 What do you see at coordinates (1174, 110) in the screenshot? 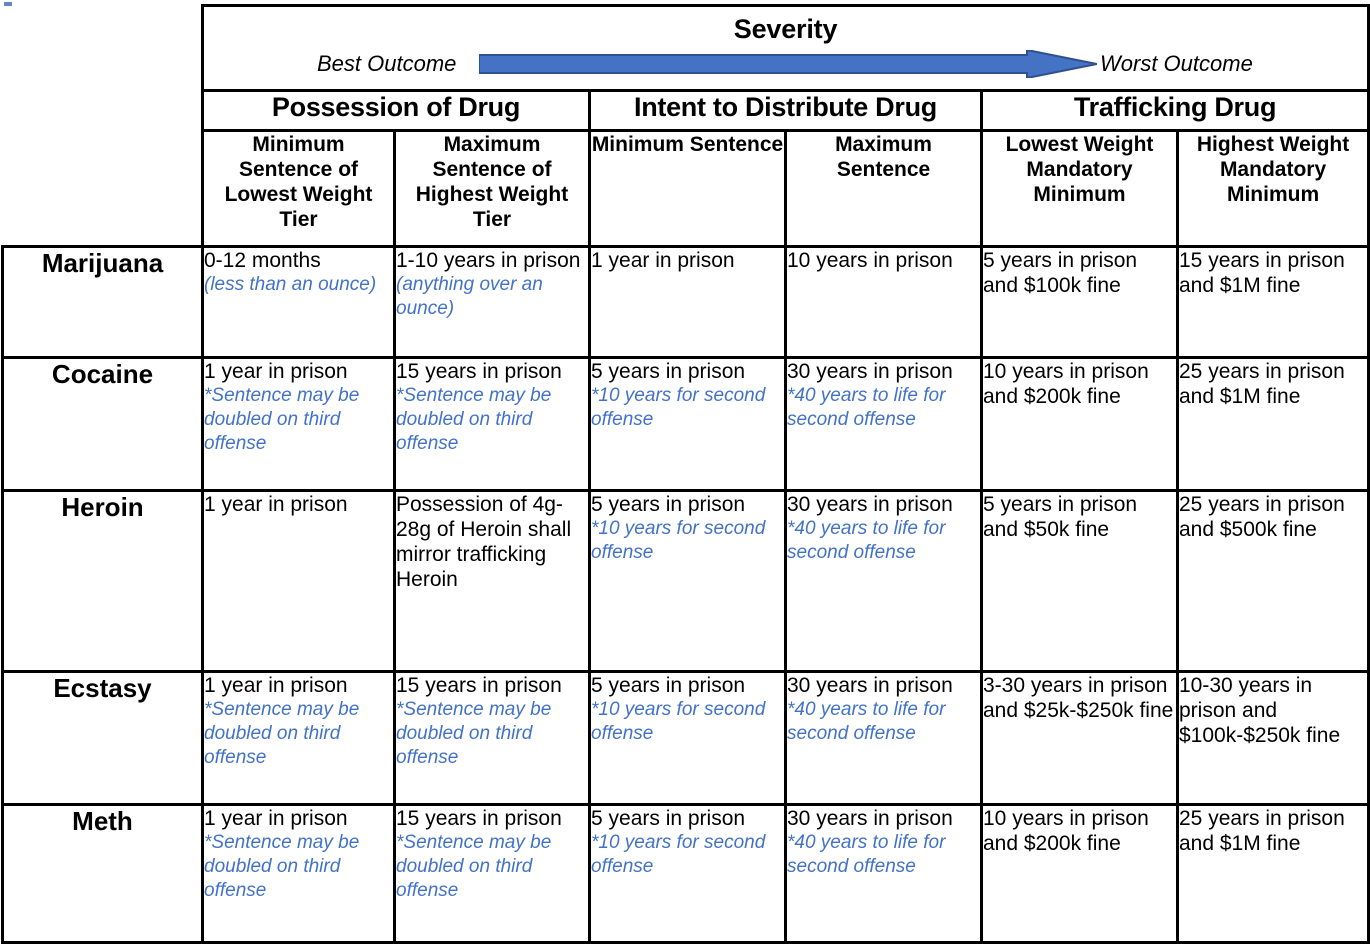
I see `group-header-trafficking: Trafficking Drug` at bounding box center [1174, 110].